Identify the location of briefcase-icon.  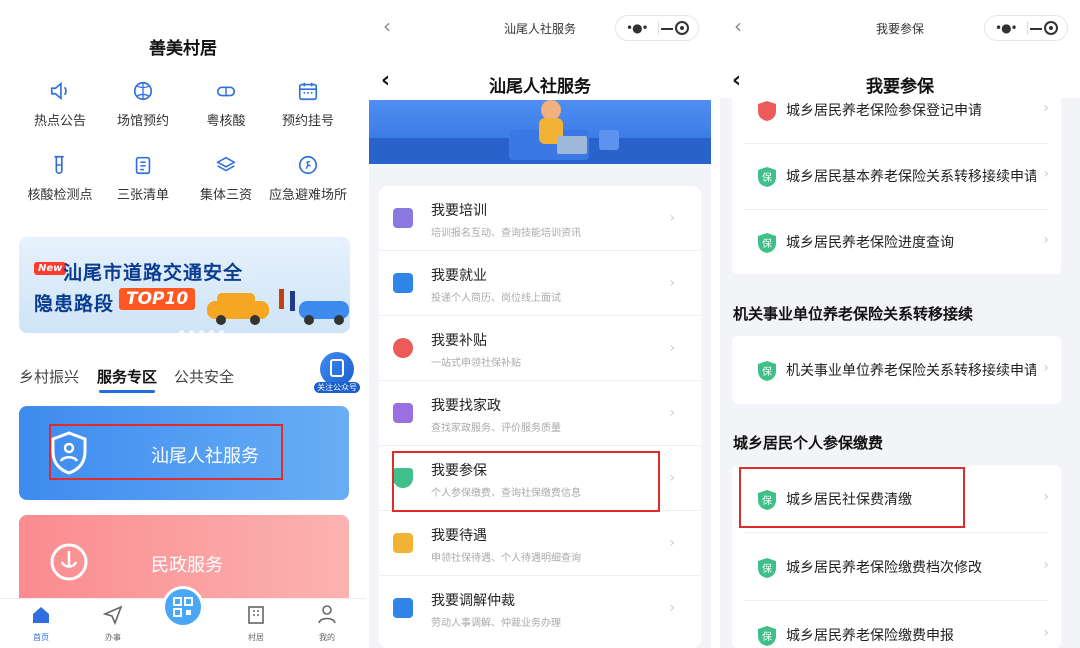
(403, 283).